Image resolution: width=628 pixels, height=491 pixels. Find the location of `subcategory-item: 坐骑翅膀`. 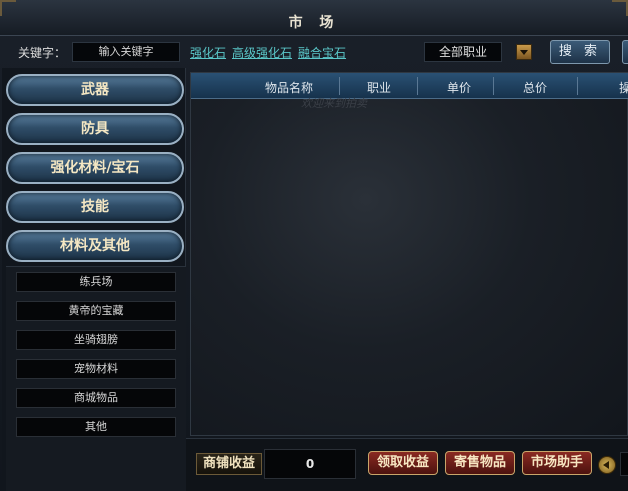

subcategory-item: 坐骑翅膀 is located at coordinates (96, 340).